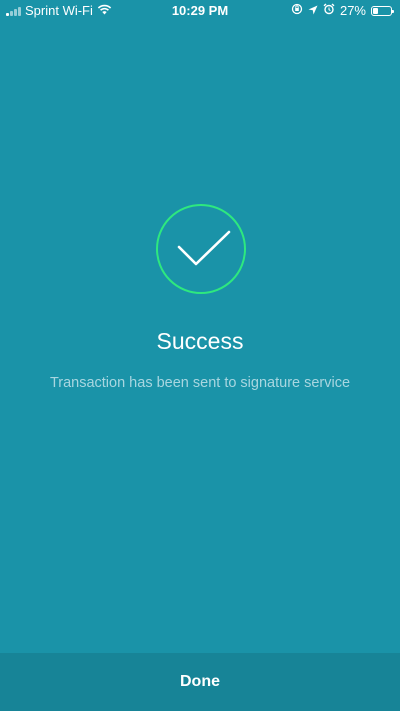 Image resolution: width=400 pixels, height=711 pixels. Describe the element at coordinates (204, 248) in the screenshot. I see `checkmark-icon` at that location.